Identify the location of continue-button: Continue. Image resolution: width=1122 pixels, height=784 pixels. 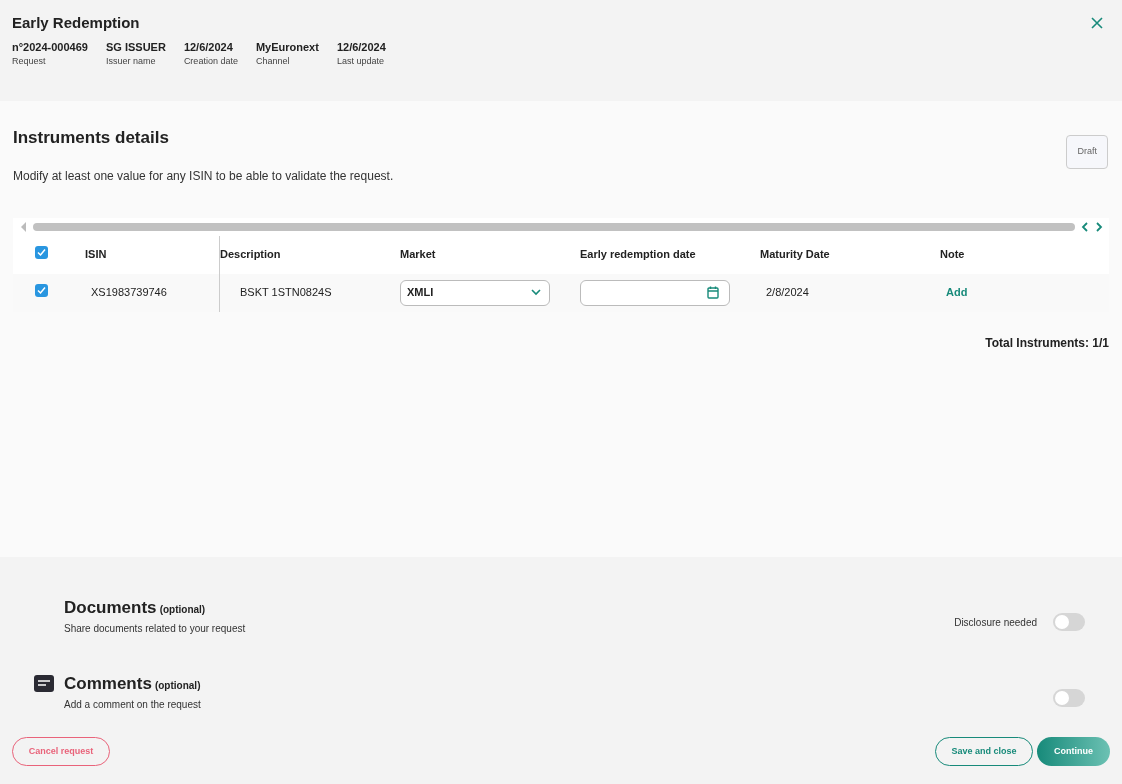
(1073, 751).